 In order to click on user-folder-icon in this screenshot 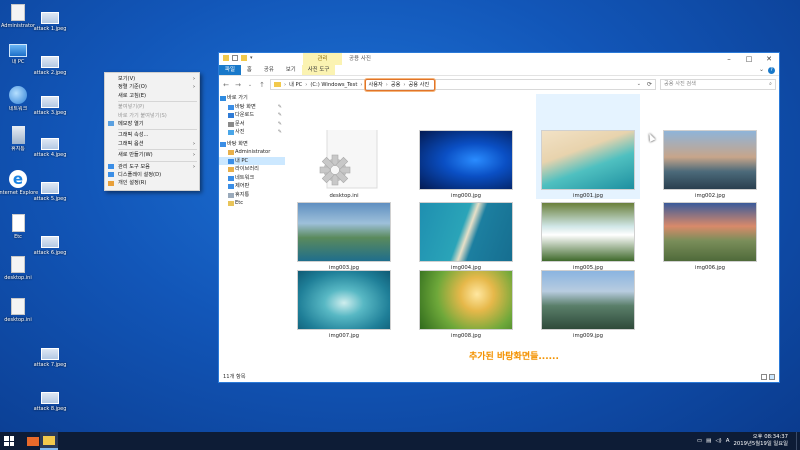, I will do `click(18, 12)`.